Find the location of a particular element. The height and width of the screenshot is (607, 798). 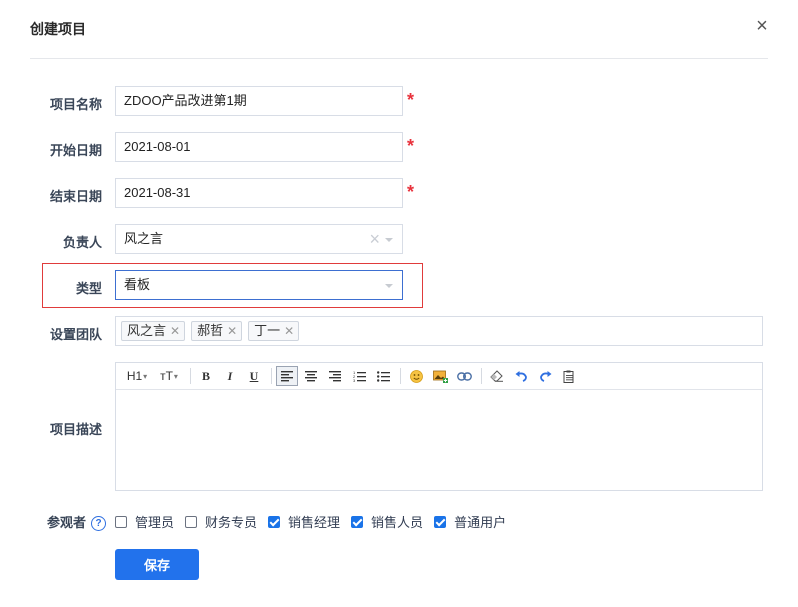

close-icon: × is located at coordinates (762, 26).